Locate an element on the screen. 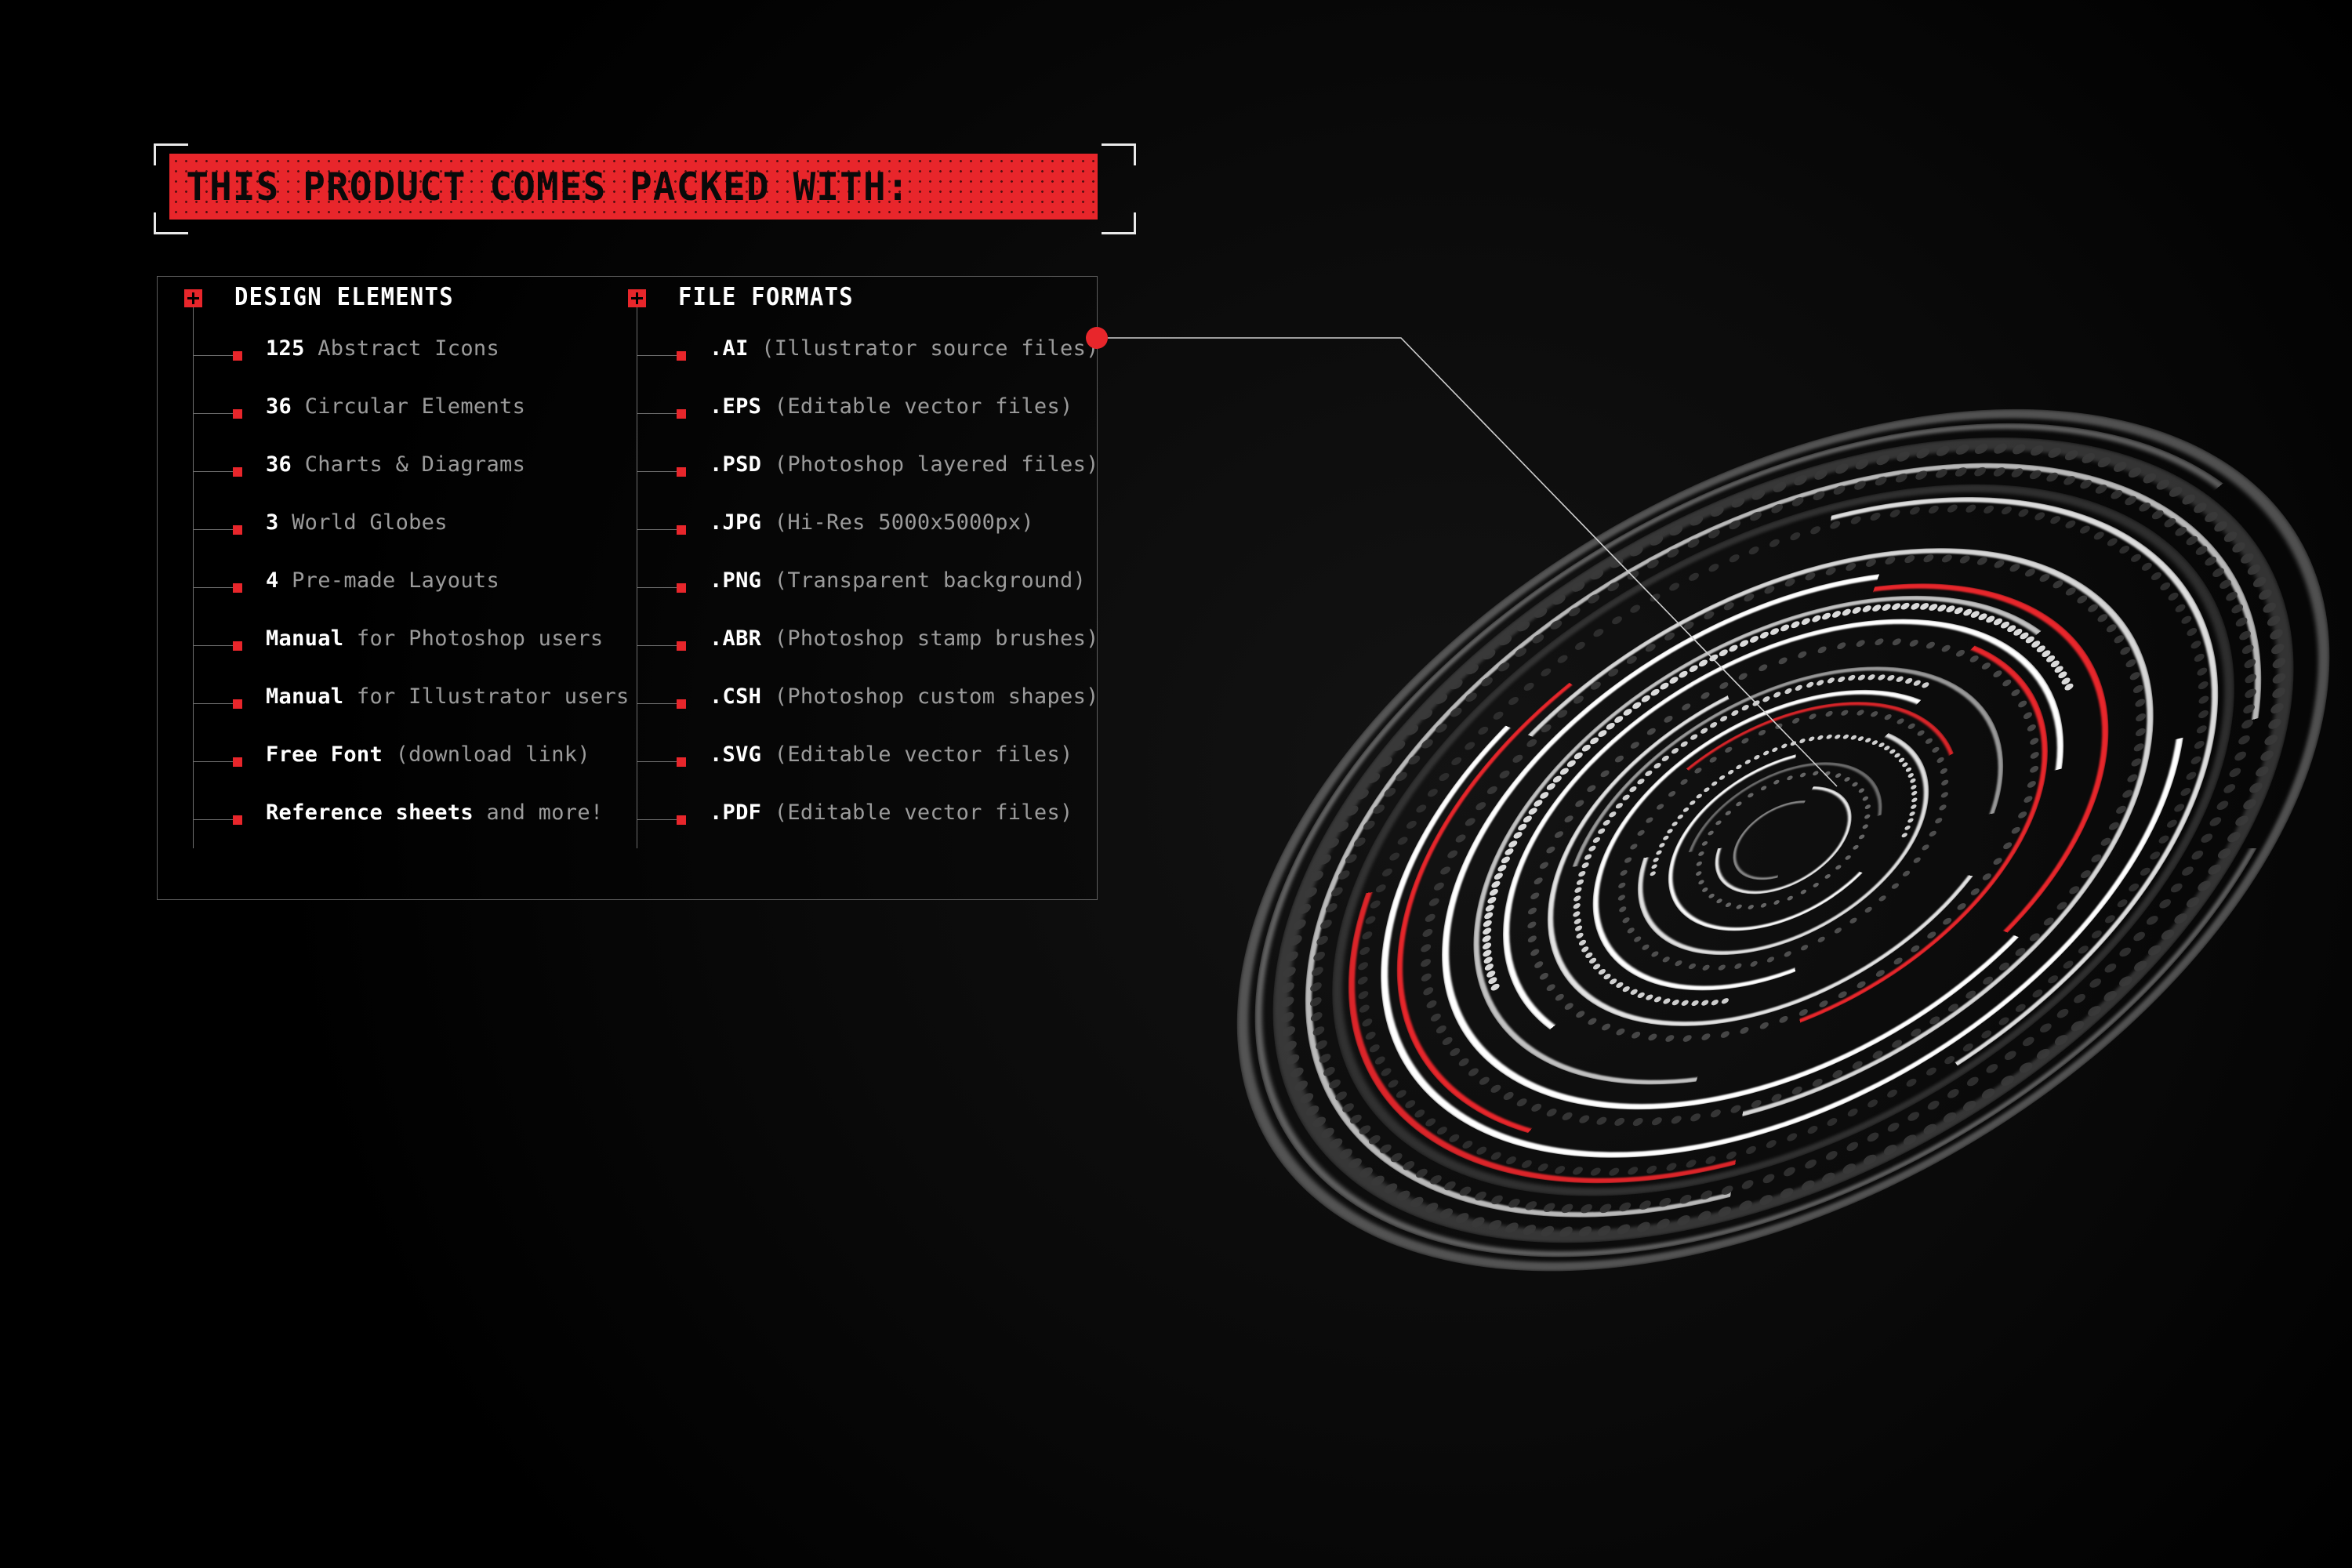 This screenshot has height=1568, width=2352. list-item-text: .PDF (Editable vector files) is located at coordinates (891, 812).